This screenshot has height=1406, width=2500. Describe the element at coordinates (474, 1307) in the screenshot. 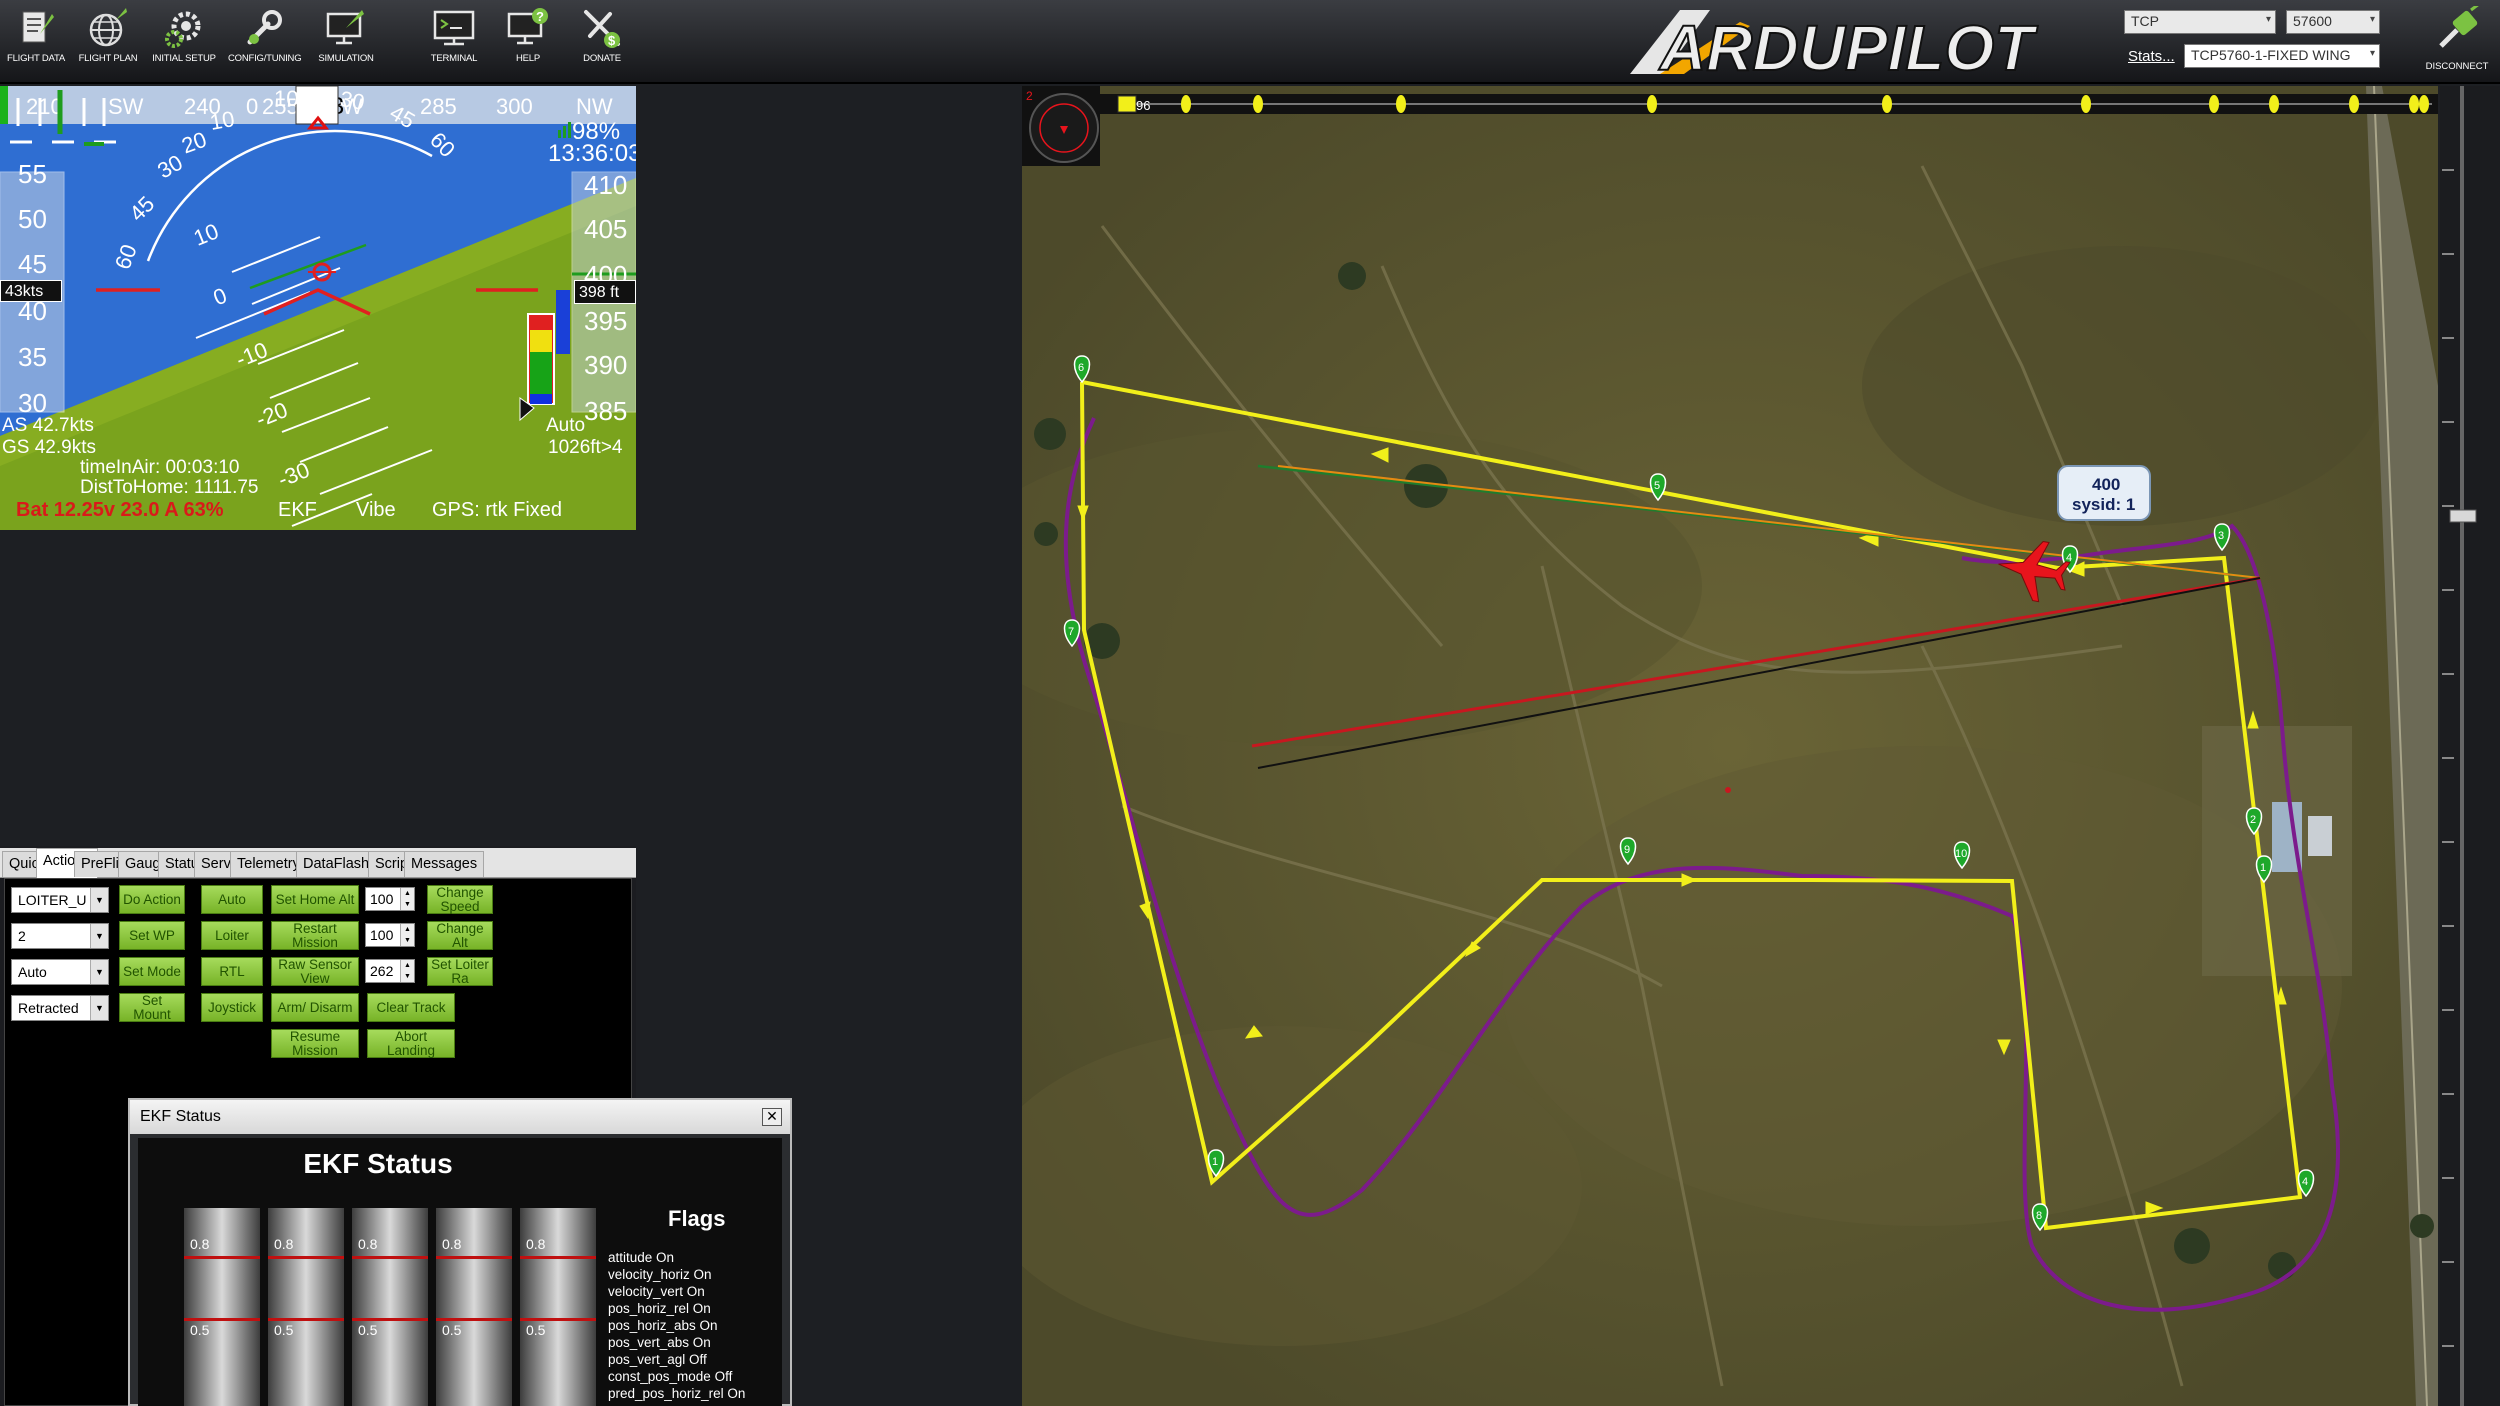

I see `ekf-compass-bar: 0.8 0.5` at that location.